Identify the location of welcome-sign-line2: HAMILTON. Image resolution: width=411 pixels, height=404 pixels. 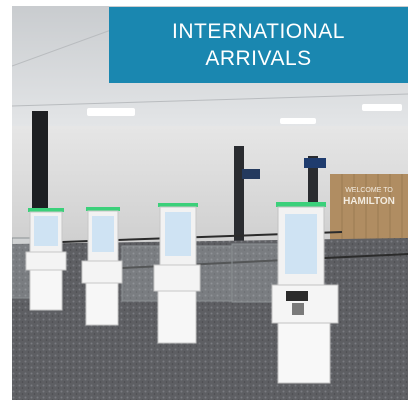
(369, 201).